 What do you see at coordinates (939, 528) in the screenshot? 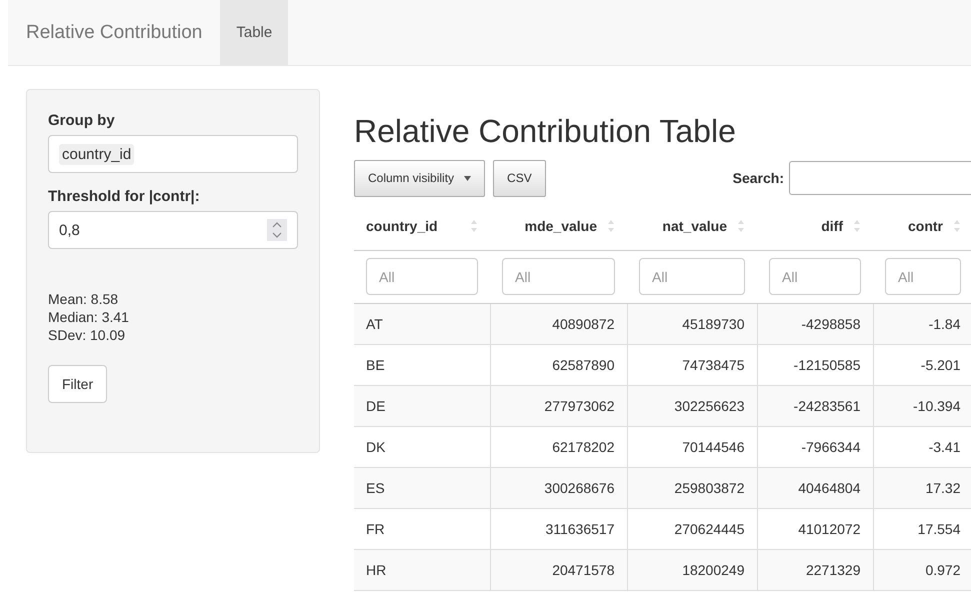
I see `table-cell: 17.554` at bounding box center [939, 528].